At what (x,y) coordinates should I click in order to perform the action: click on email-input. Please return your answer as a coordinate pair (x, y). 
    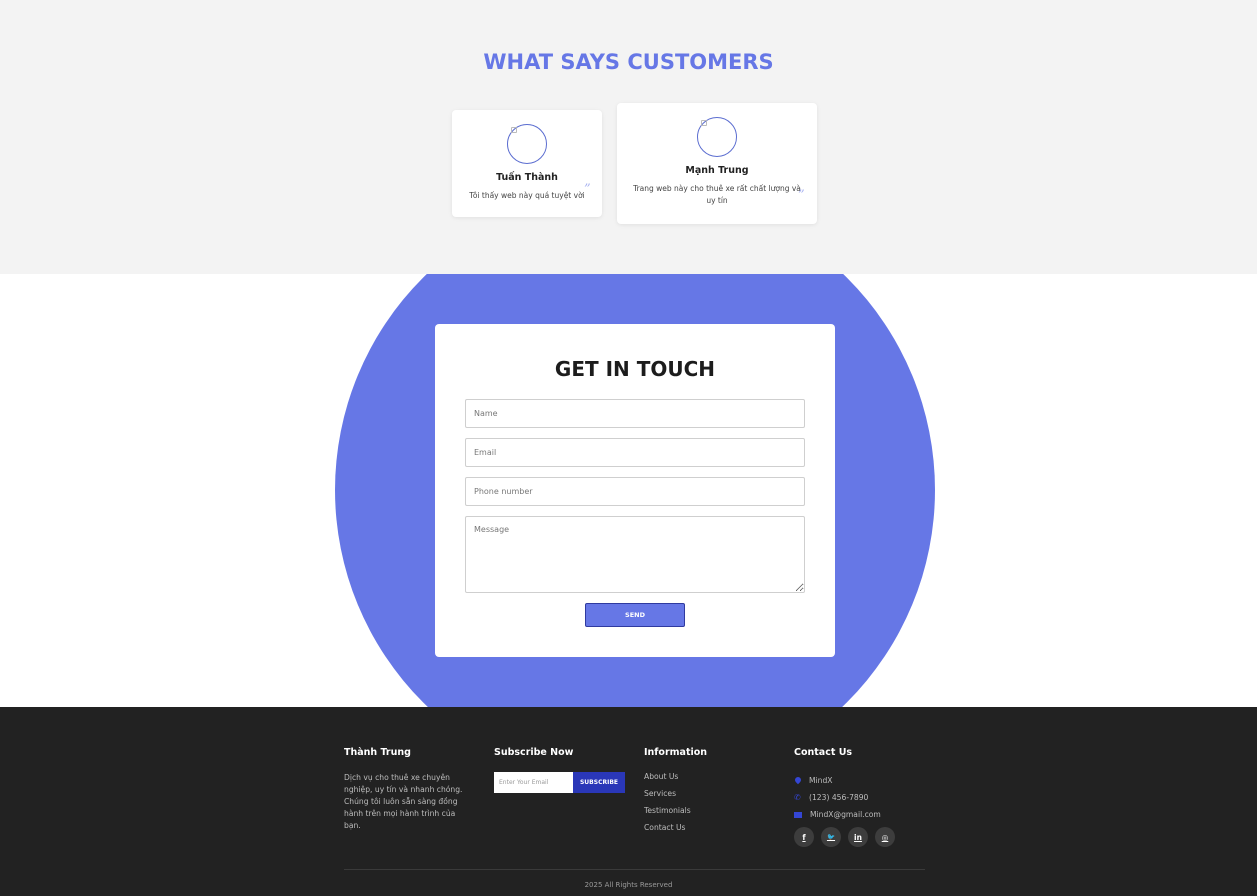
    Looking at the image, I should click on (635, 452).